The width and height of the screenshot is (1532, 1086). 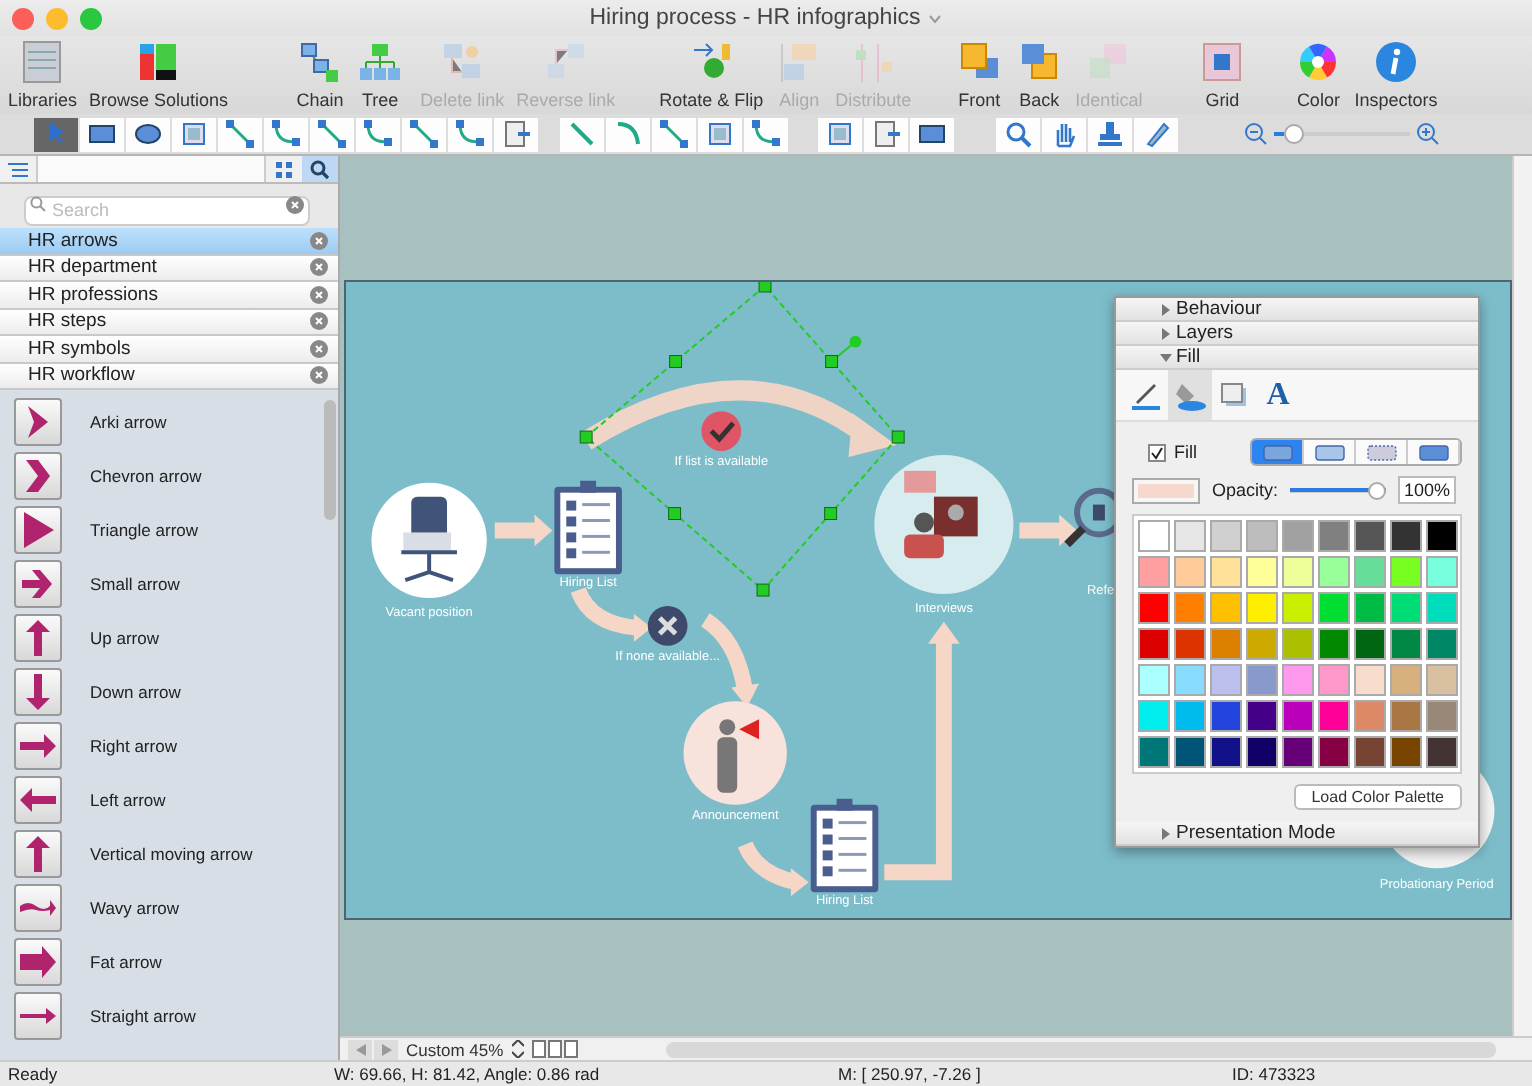 I want to click on section-title: Presentation Mode, so click(x=1256, y=833).